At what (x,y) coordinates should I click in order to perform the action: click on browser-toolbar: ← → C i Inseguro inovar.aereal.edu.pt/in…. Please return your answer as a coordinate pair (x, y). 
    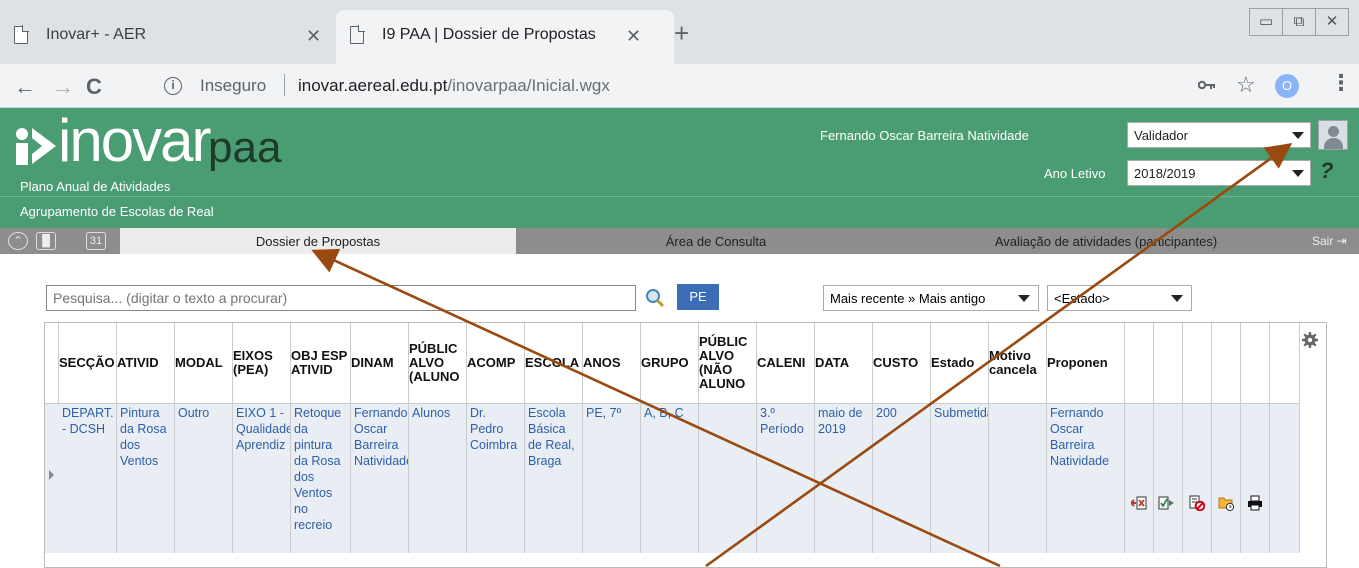
    Looking at the image, I should click on (679, 86).